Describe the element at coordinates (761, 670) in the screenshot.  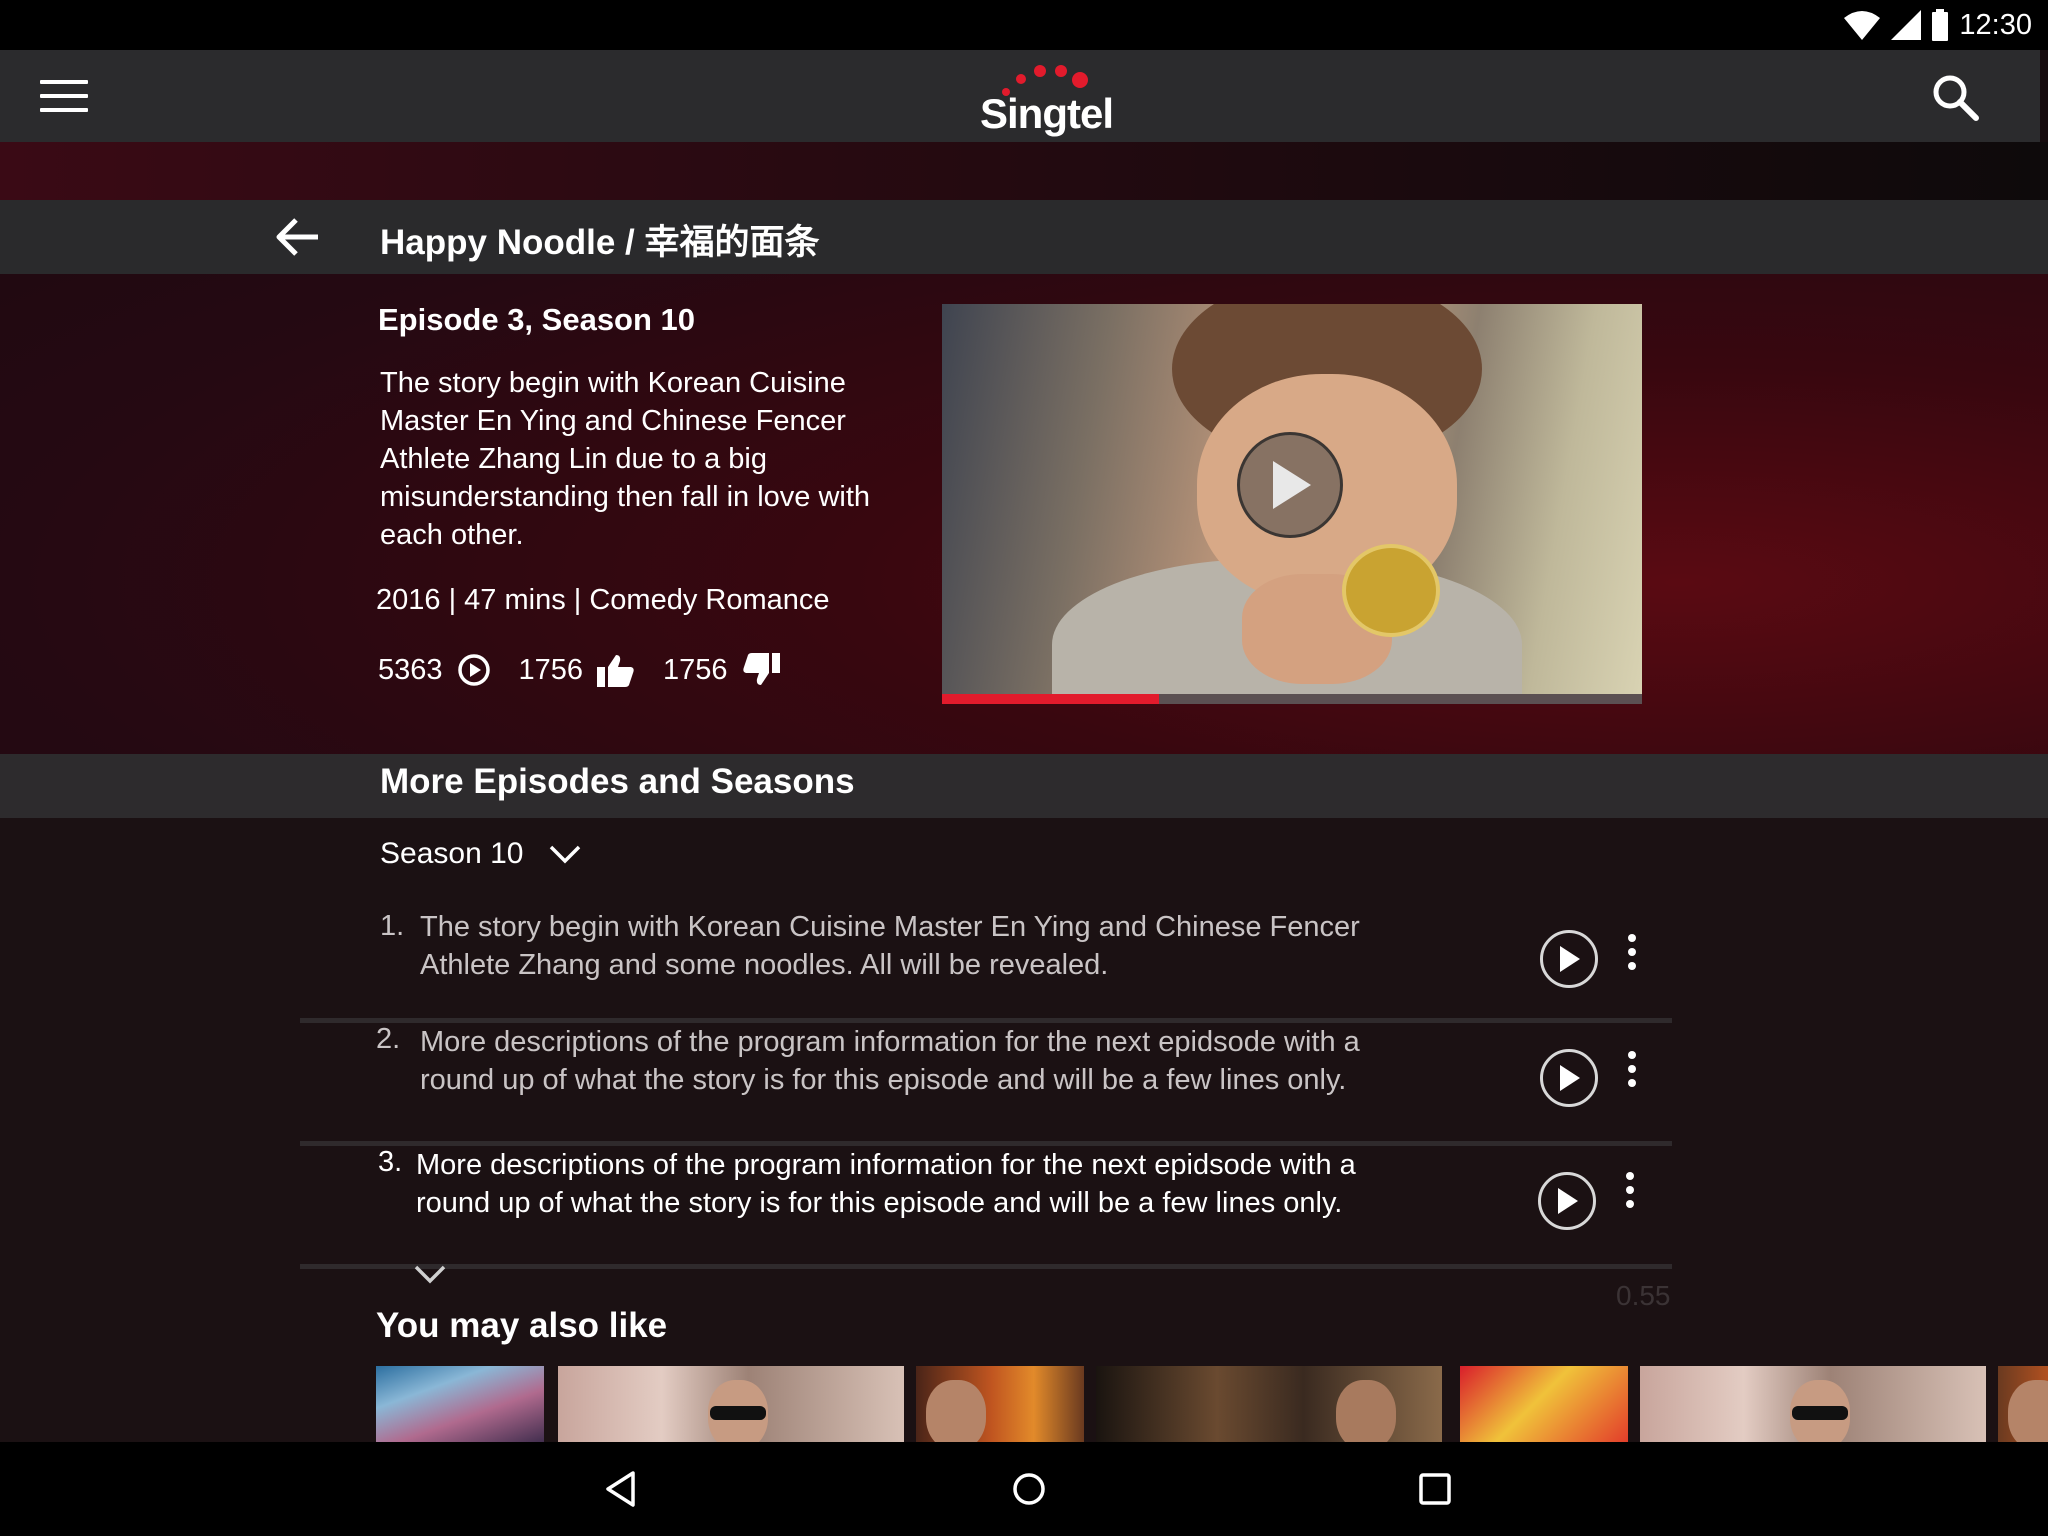
I see `thumbs-down-icon` at that location.